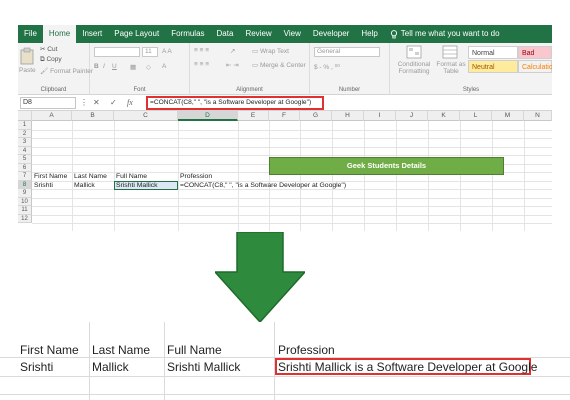 This screenshot has width=570, height=400. I want to click on font-name-select, so click(117, 52).